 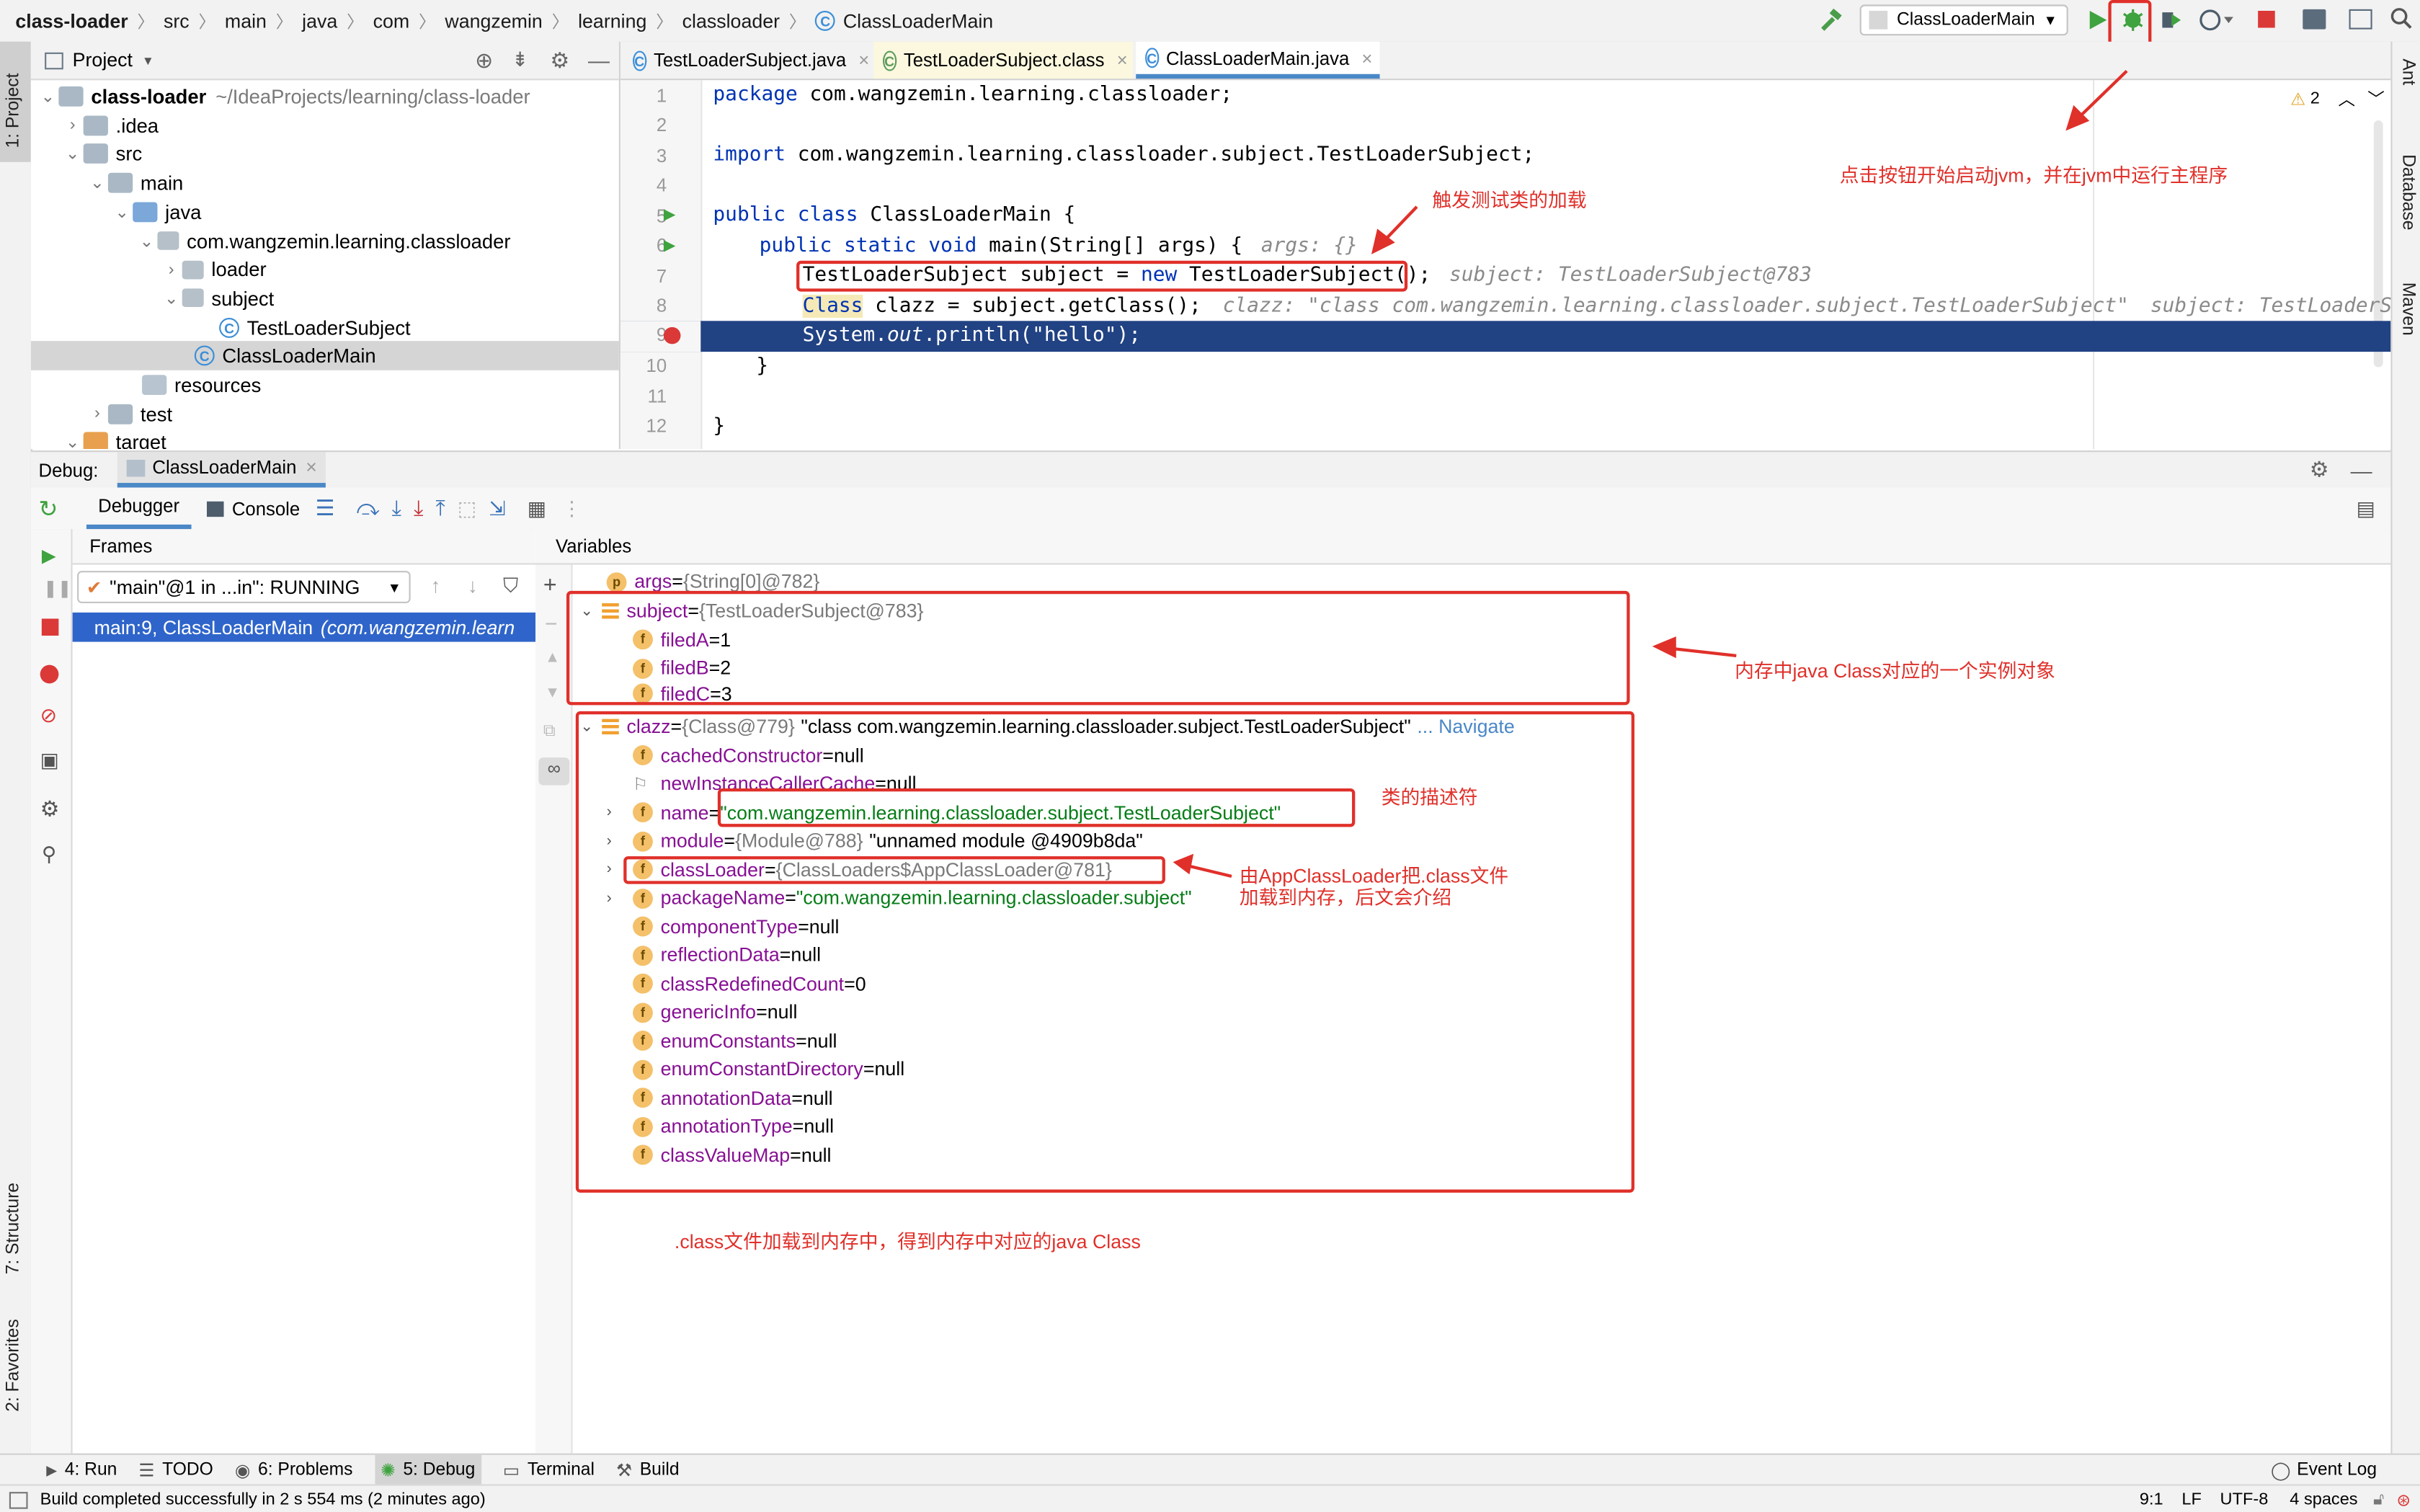 I want to click on bug-icon: ✺, so click(x=389, y=1472).